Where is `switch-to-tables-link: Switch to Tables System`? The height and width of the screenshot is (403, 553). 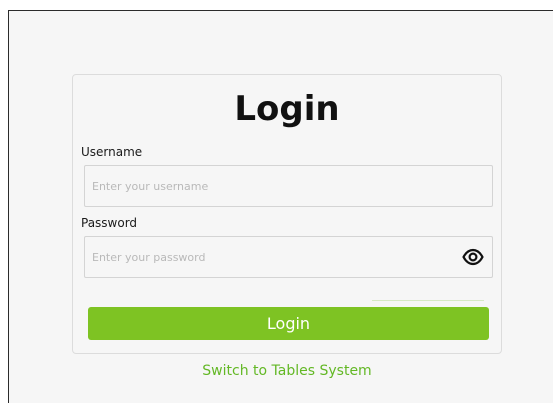
switch-to-tables-link: Switch to Tables System is located at coordinates (287, 371).